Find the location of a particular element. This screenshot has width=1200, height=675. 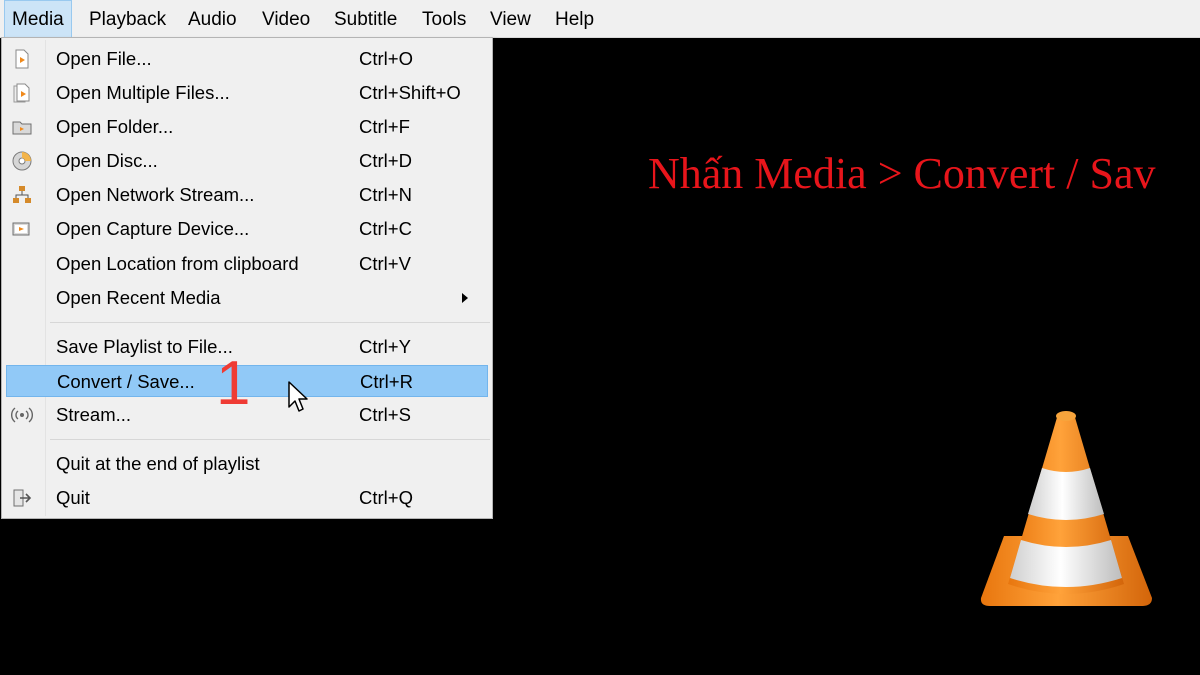

menu-subtitle: Subtitle is located at coordinates (365, 19).